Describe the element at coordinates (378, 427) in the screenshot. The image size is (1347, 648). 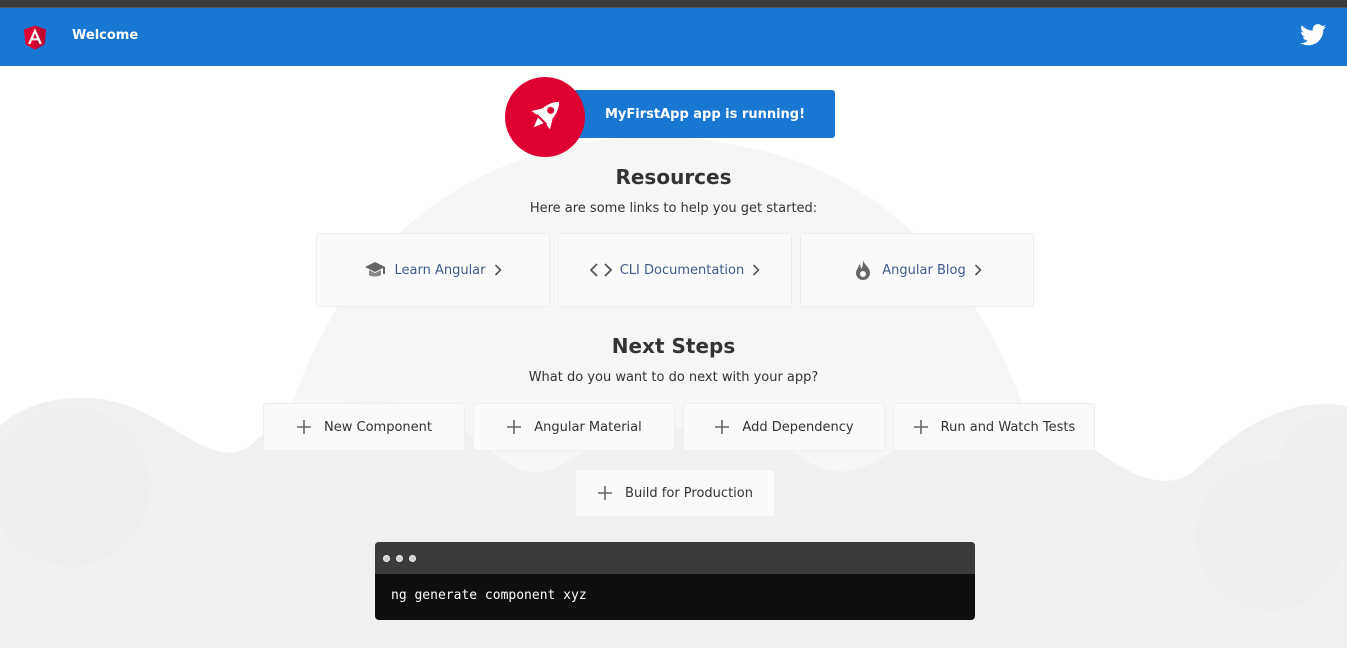
I see `new-component-label: New Component` at that location.